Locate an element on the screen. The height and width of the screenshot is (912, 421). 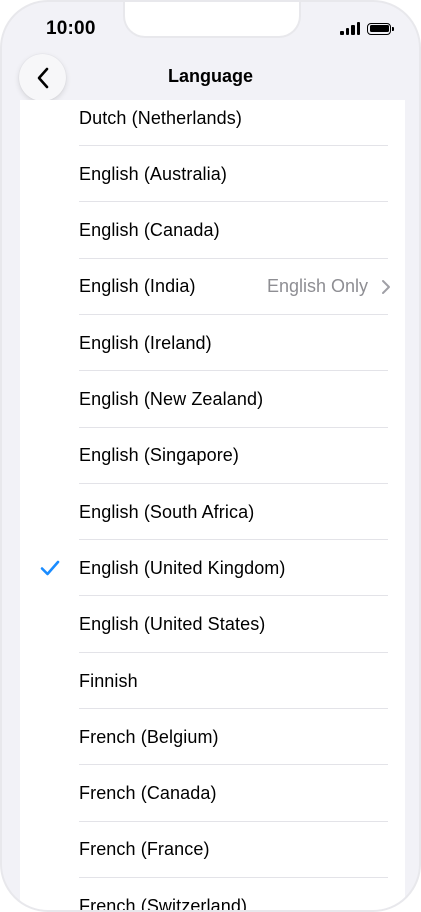
language-item: English (New Zealand) is located at coordinates (212, 400).